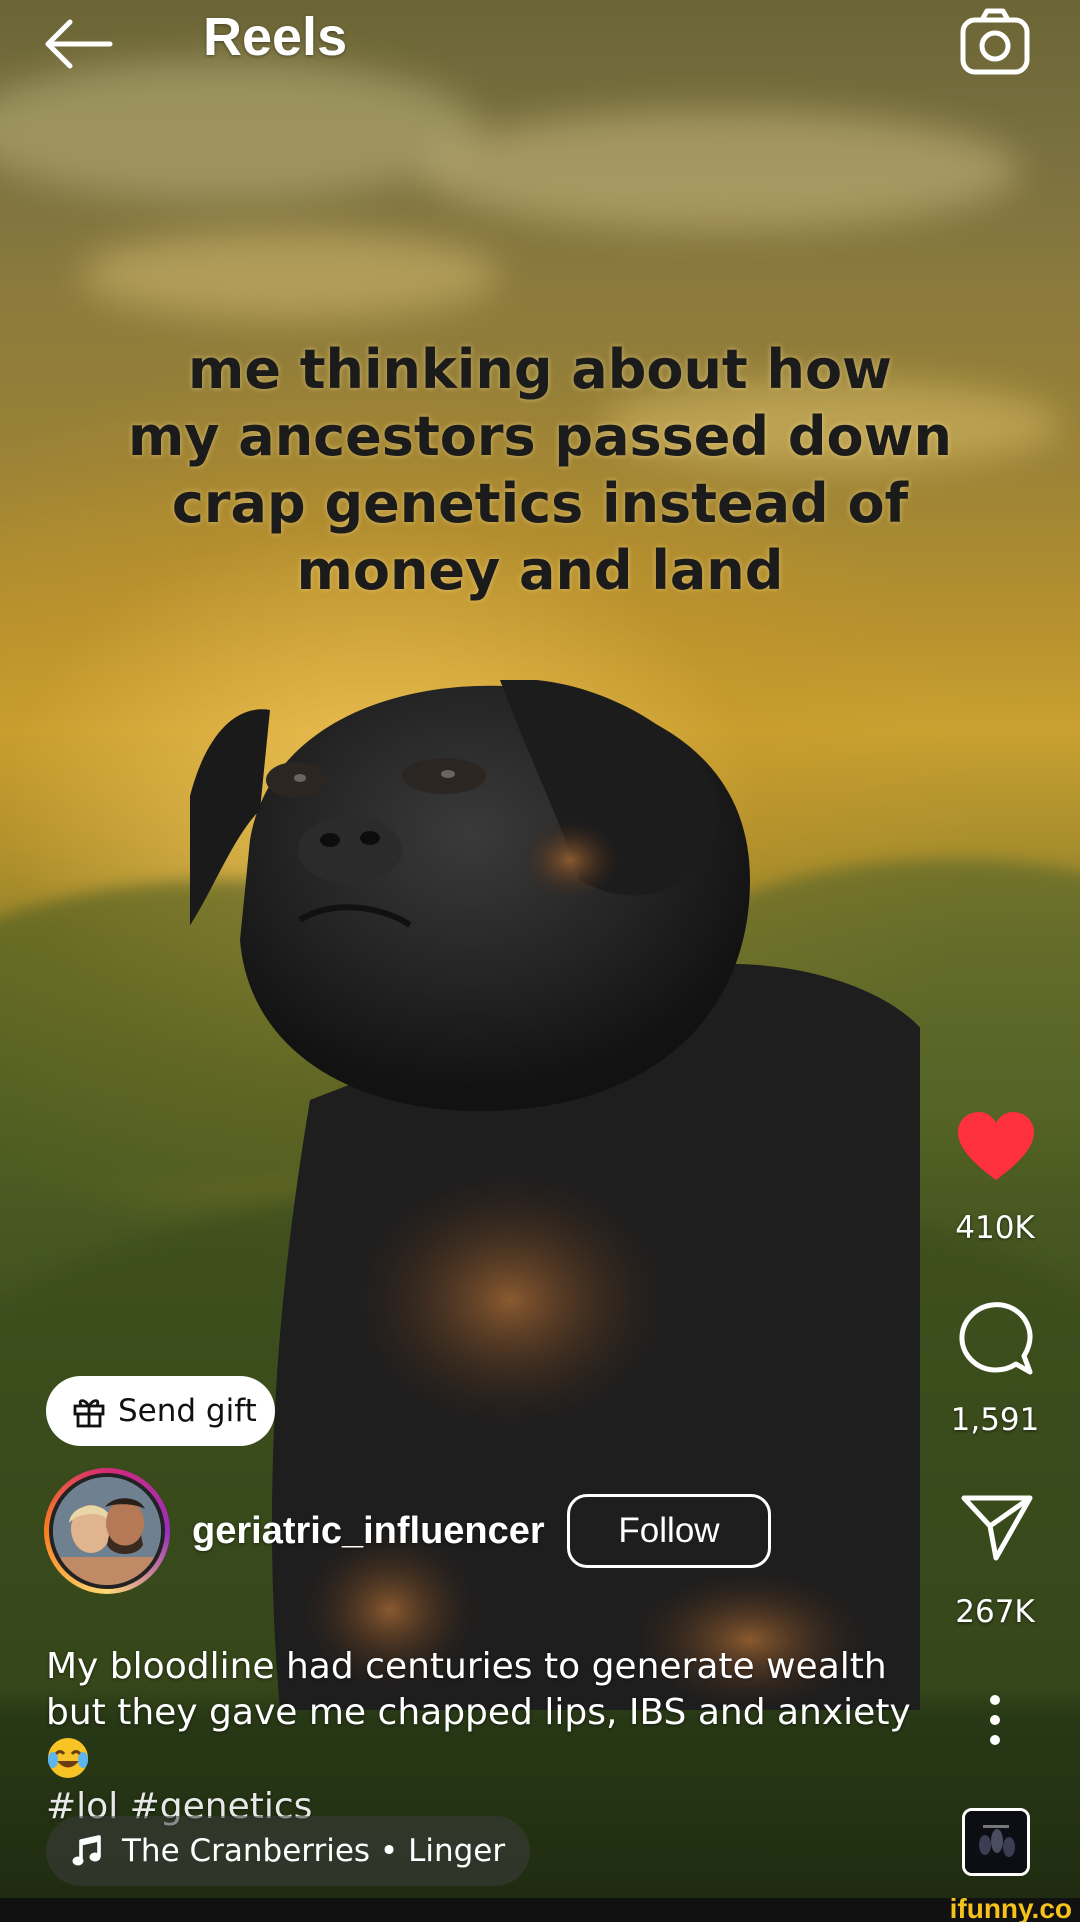  I want to click on audio-track-button: The Cranberries • Linger, so click(288, 1851).